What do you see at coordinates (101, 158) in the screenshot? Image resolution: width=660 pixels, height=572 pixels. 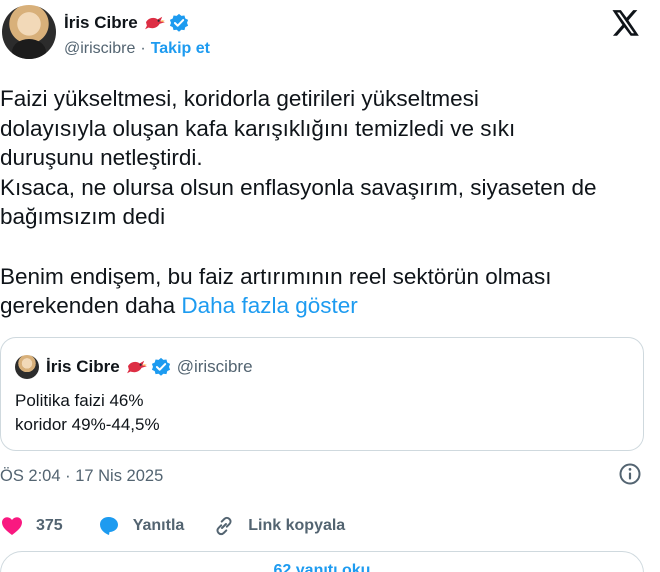 I see `tweet-text-line: duruşunu netleştirdi.` at bounding box center [101, 158].